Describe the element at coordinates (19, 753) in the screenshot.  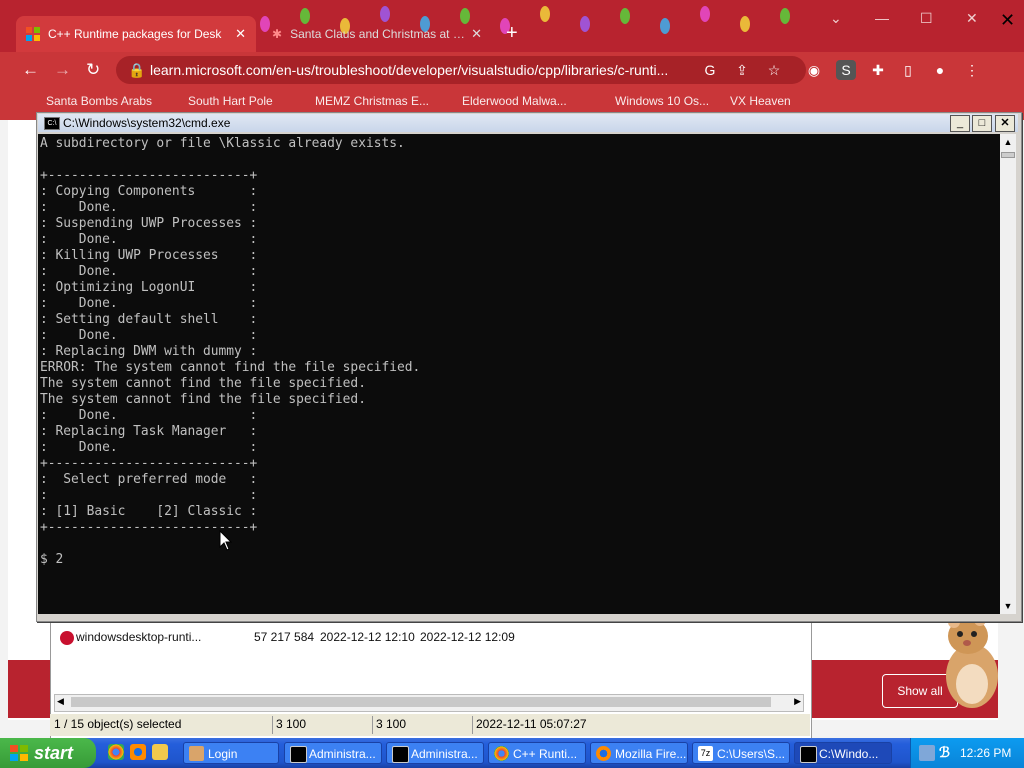
I see `windows-flag-icon` at that location.